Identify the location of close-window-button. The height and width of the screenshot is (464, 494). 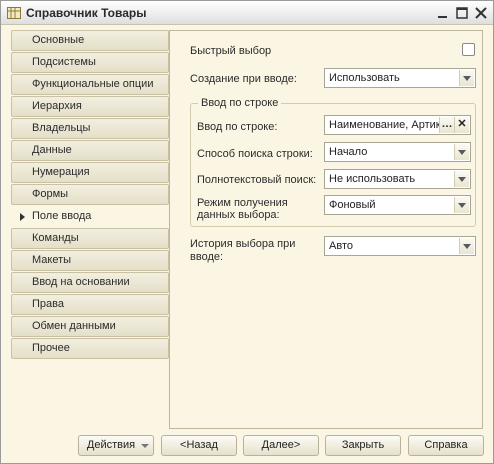
(481, 13).